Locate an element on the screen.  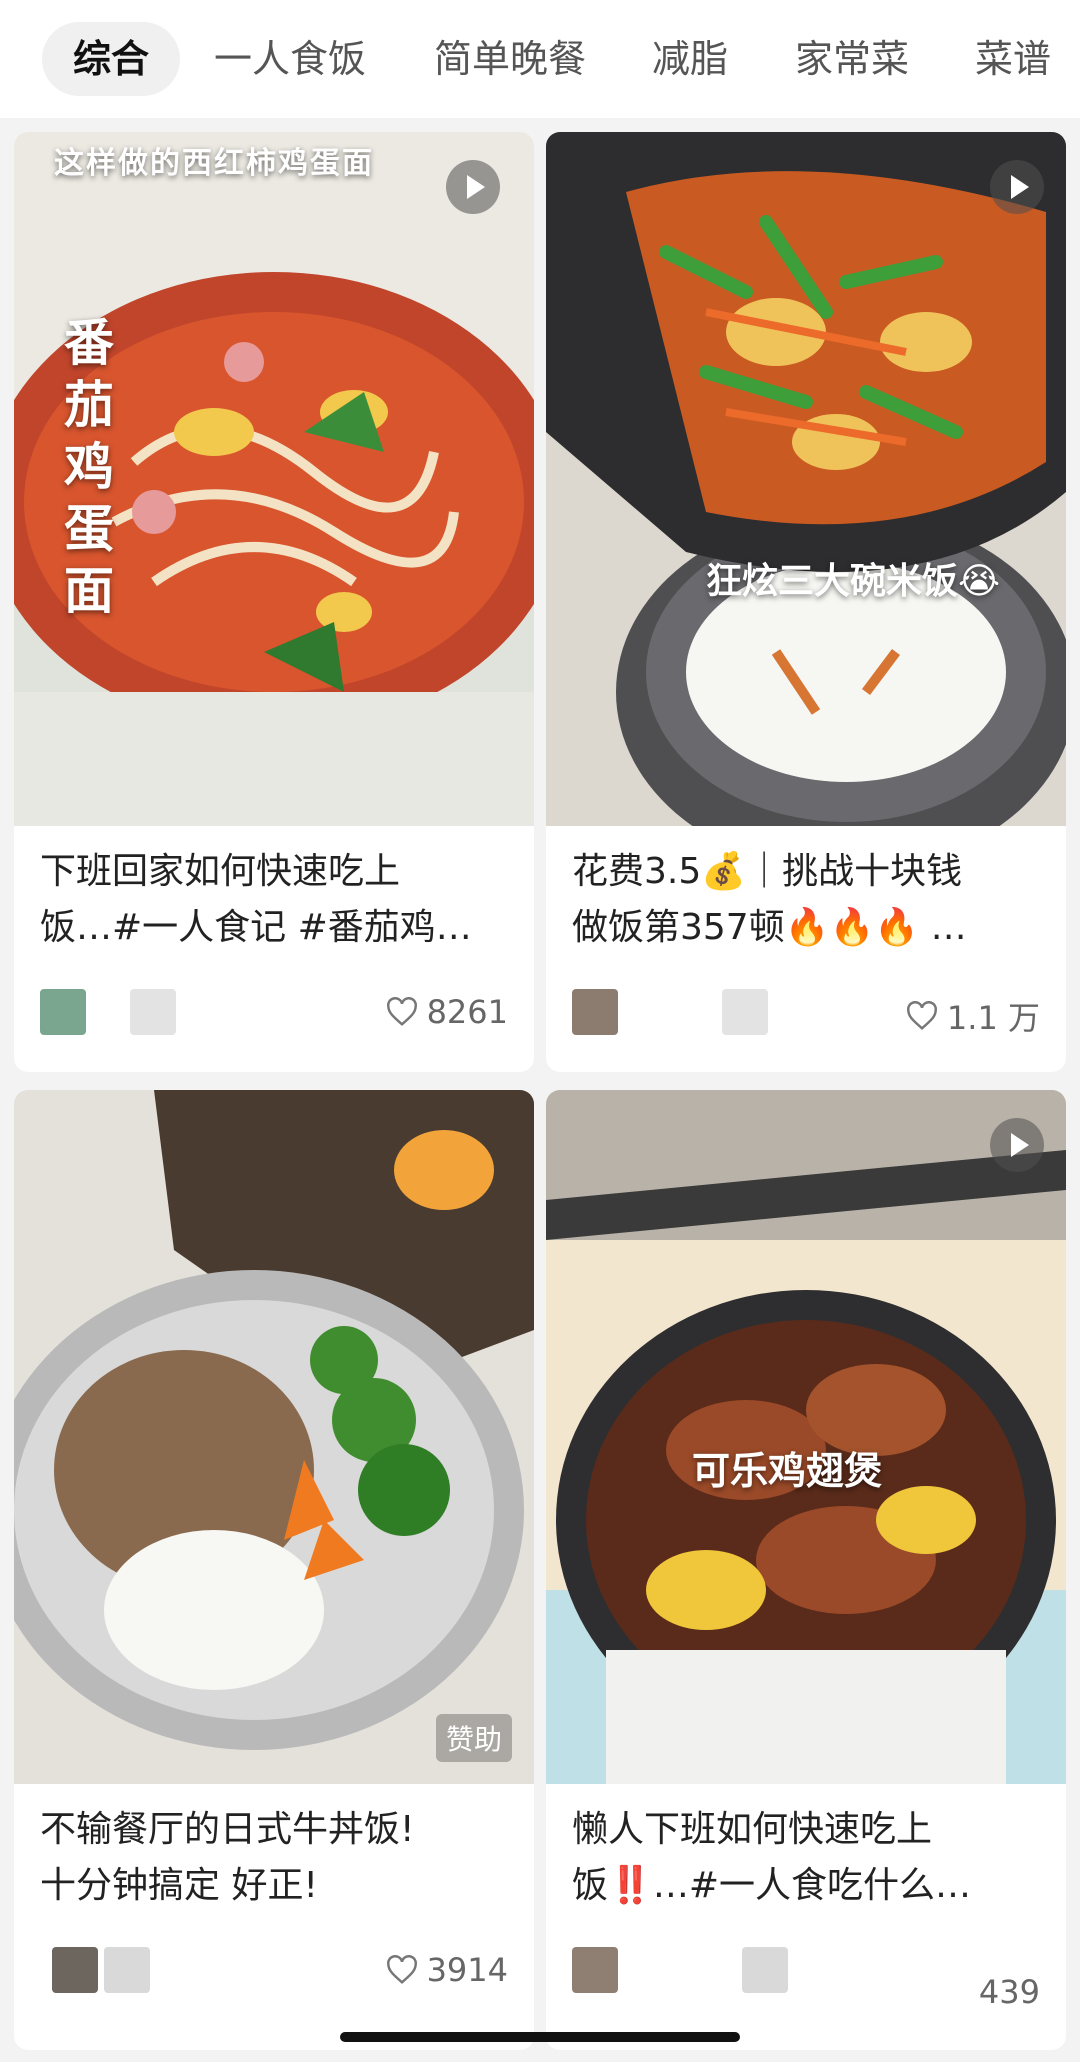
like-count-value: 3914 is located at coordinates (467, 1970).